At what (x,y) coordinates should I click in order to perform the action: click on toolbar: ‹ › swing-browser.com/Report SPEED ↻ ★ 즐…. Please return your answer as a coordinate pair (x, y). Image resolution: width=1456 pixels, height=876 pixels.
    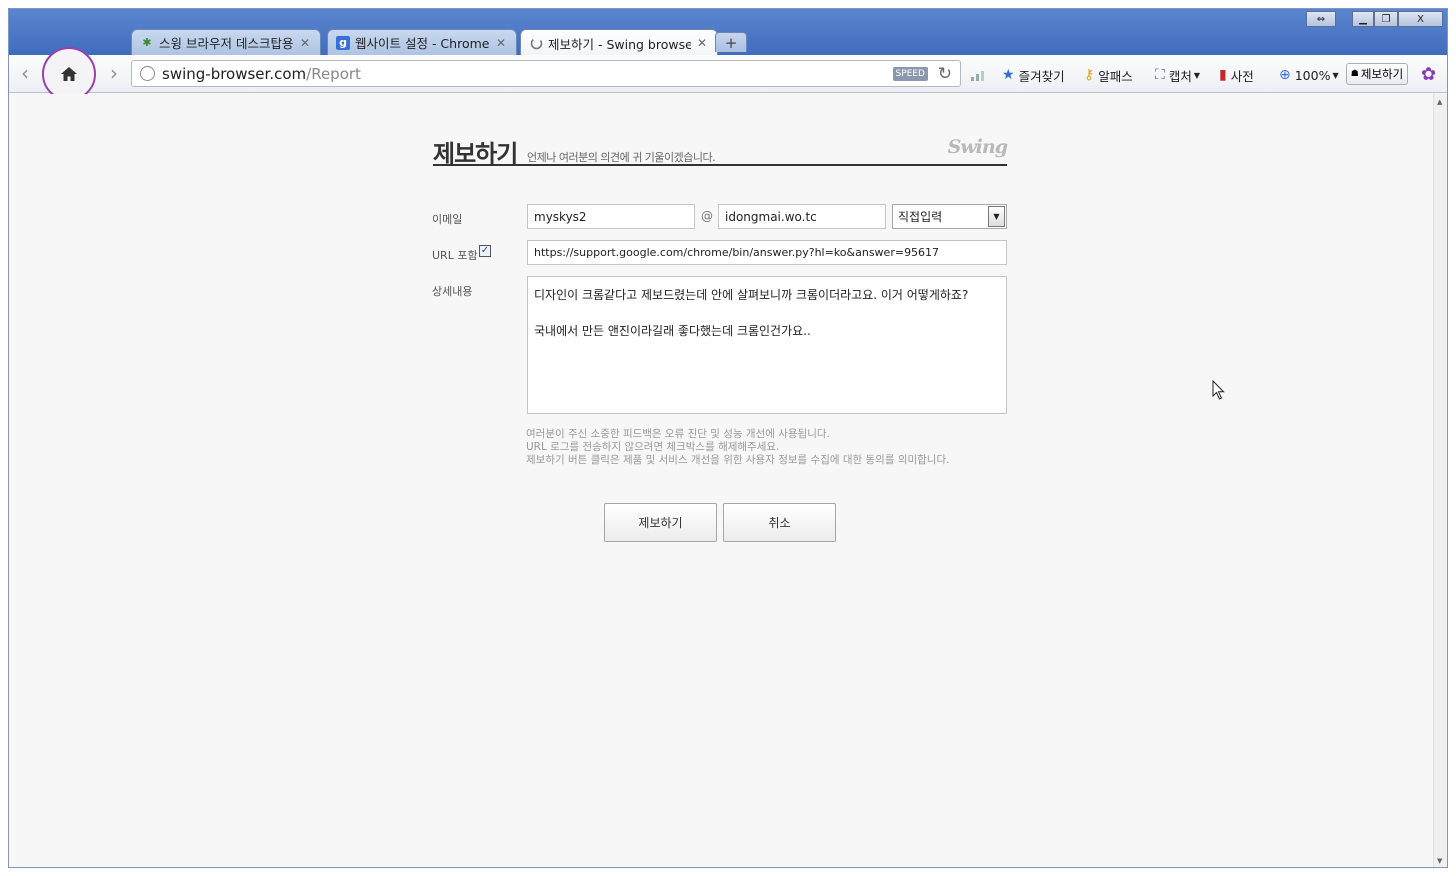
    Looking at the image, I should click on (728, 74).